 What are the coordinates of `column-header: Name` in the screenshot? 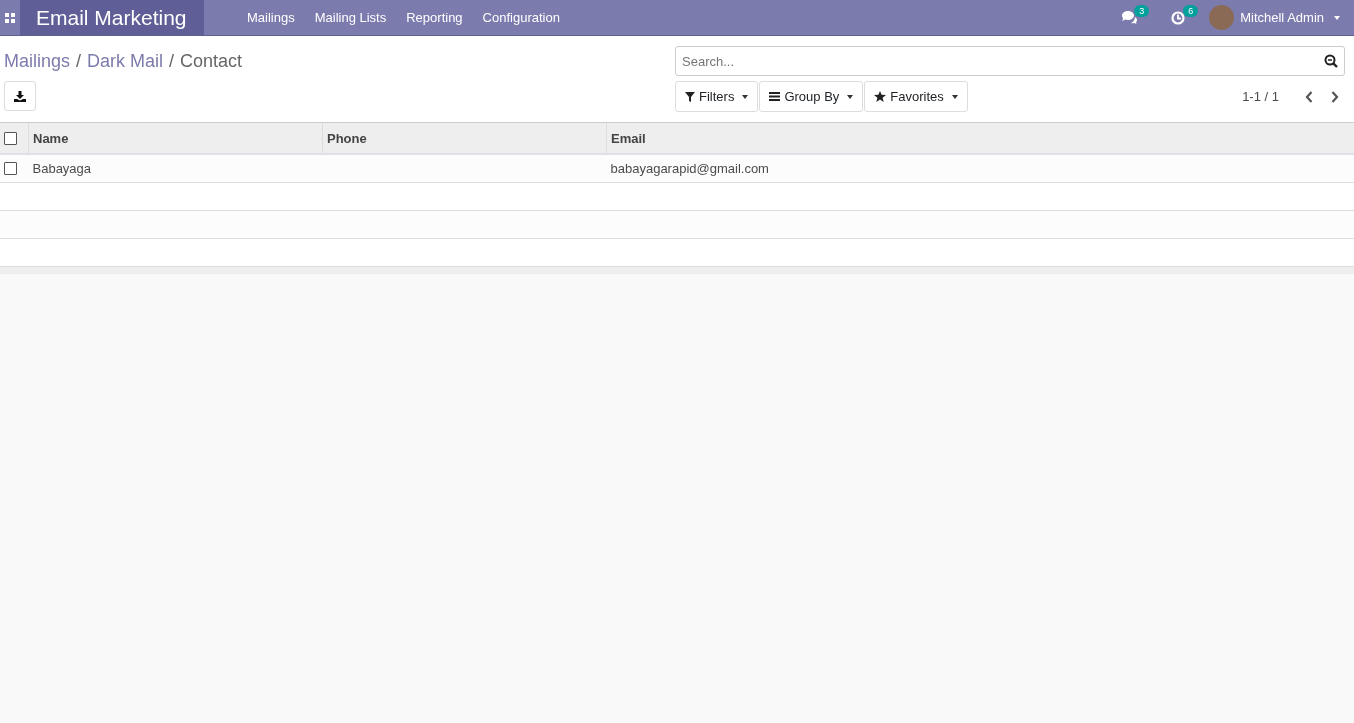 It's located at (175, 138).